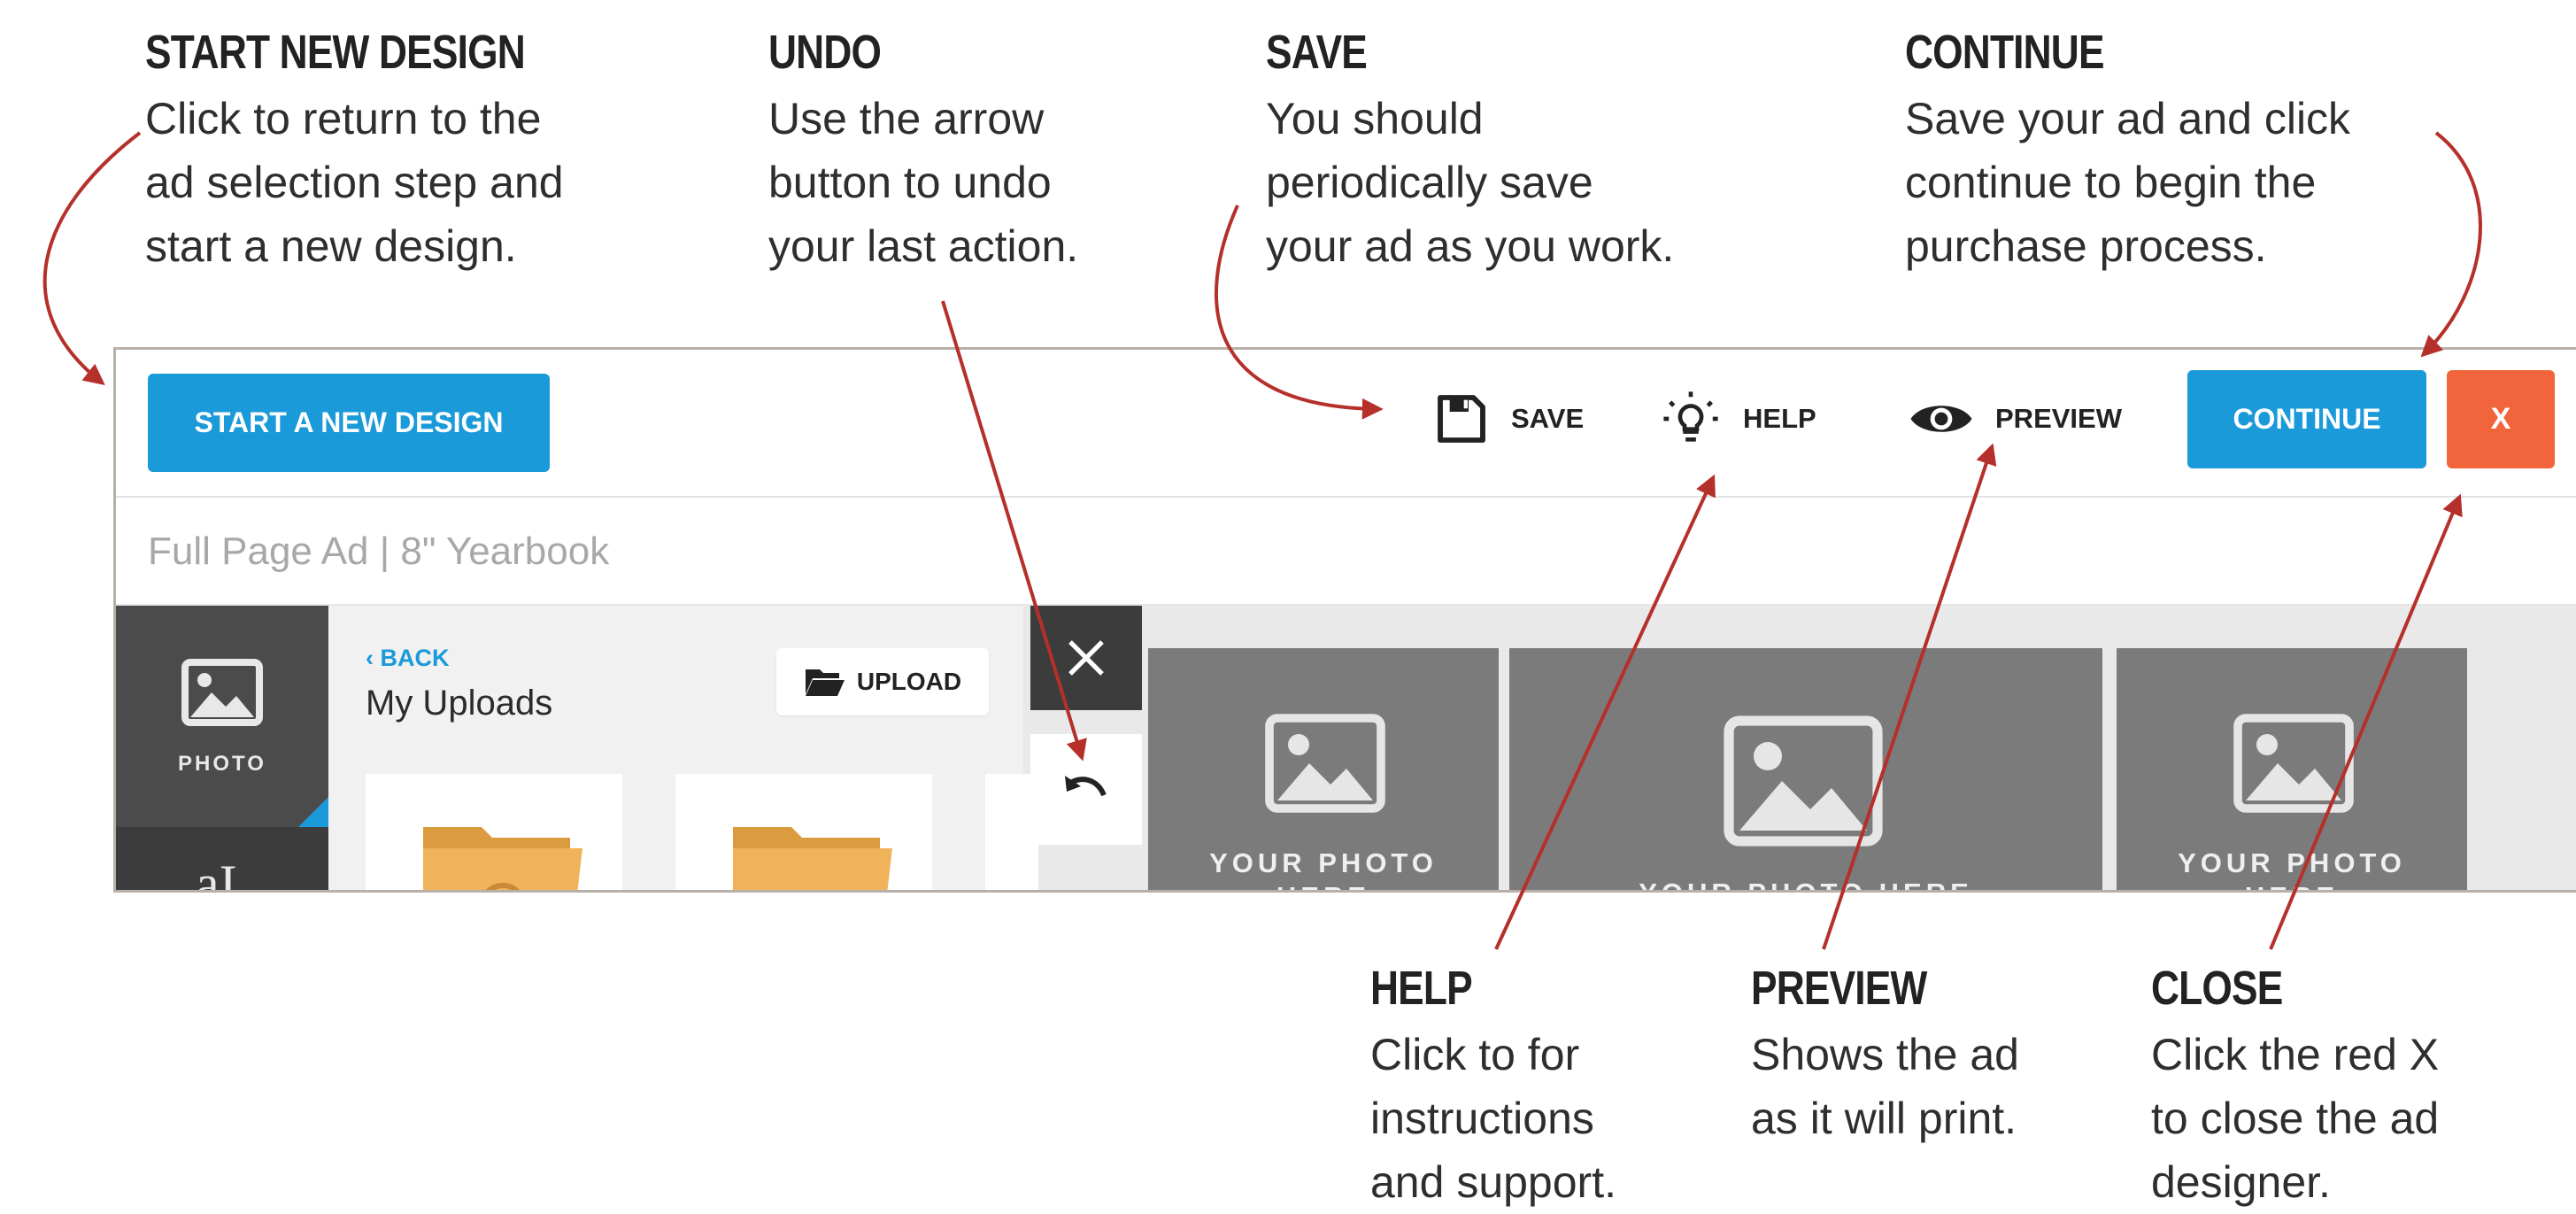  I want to click on annotation-line: purchase process., so click(2086, 246).